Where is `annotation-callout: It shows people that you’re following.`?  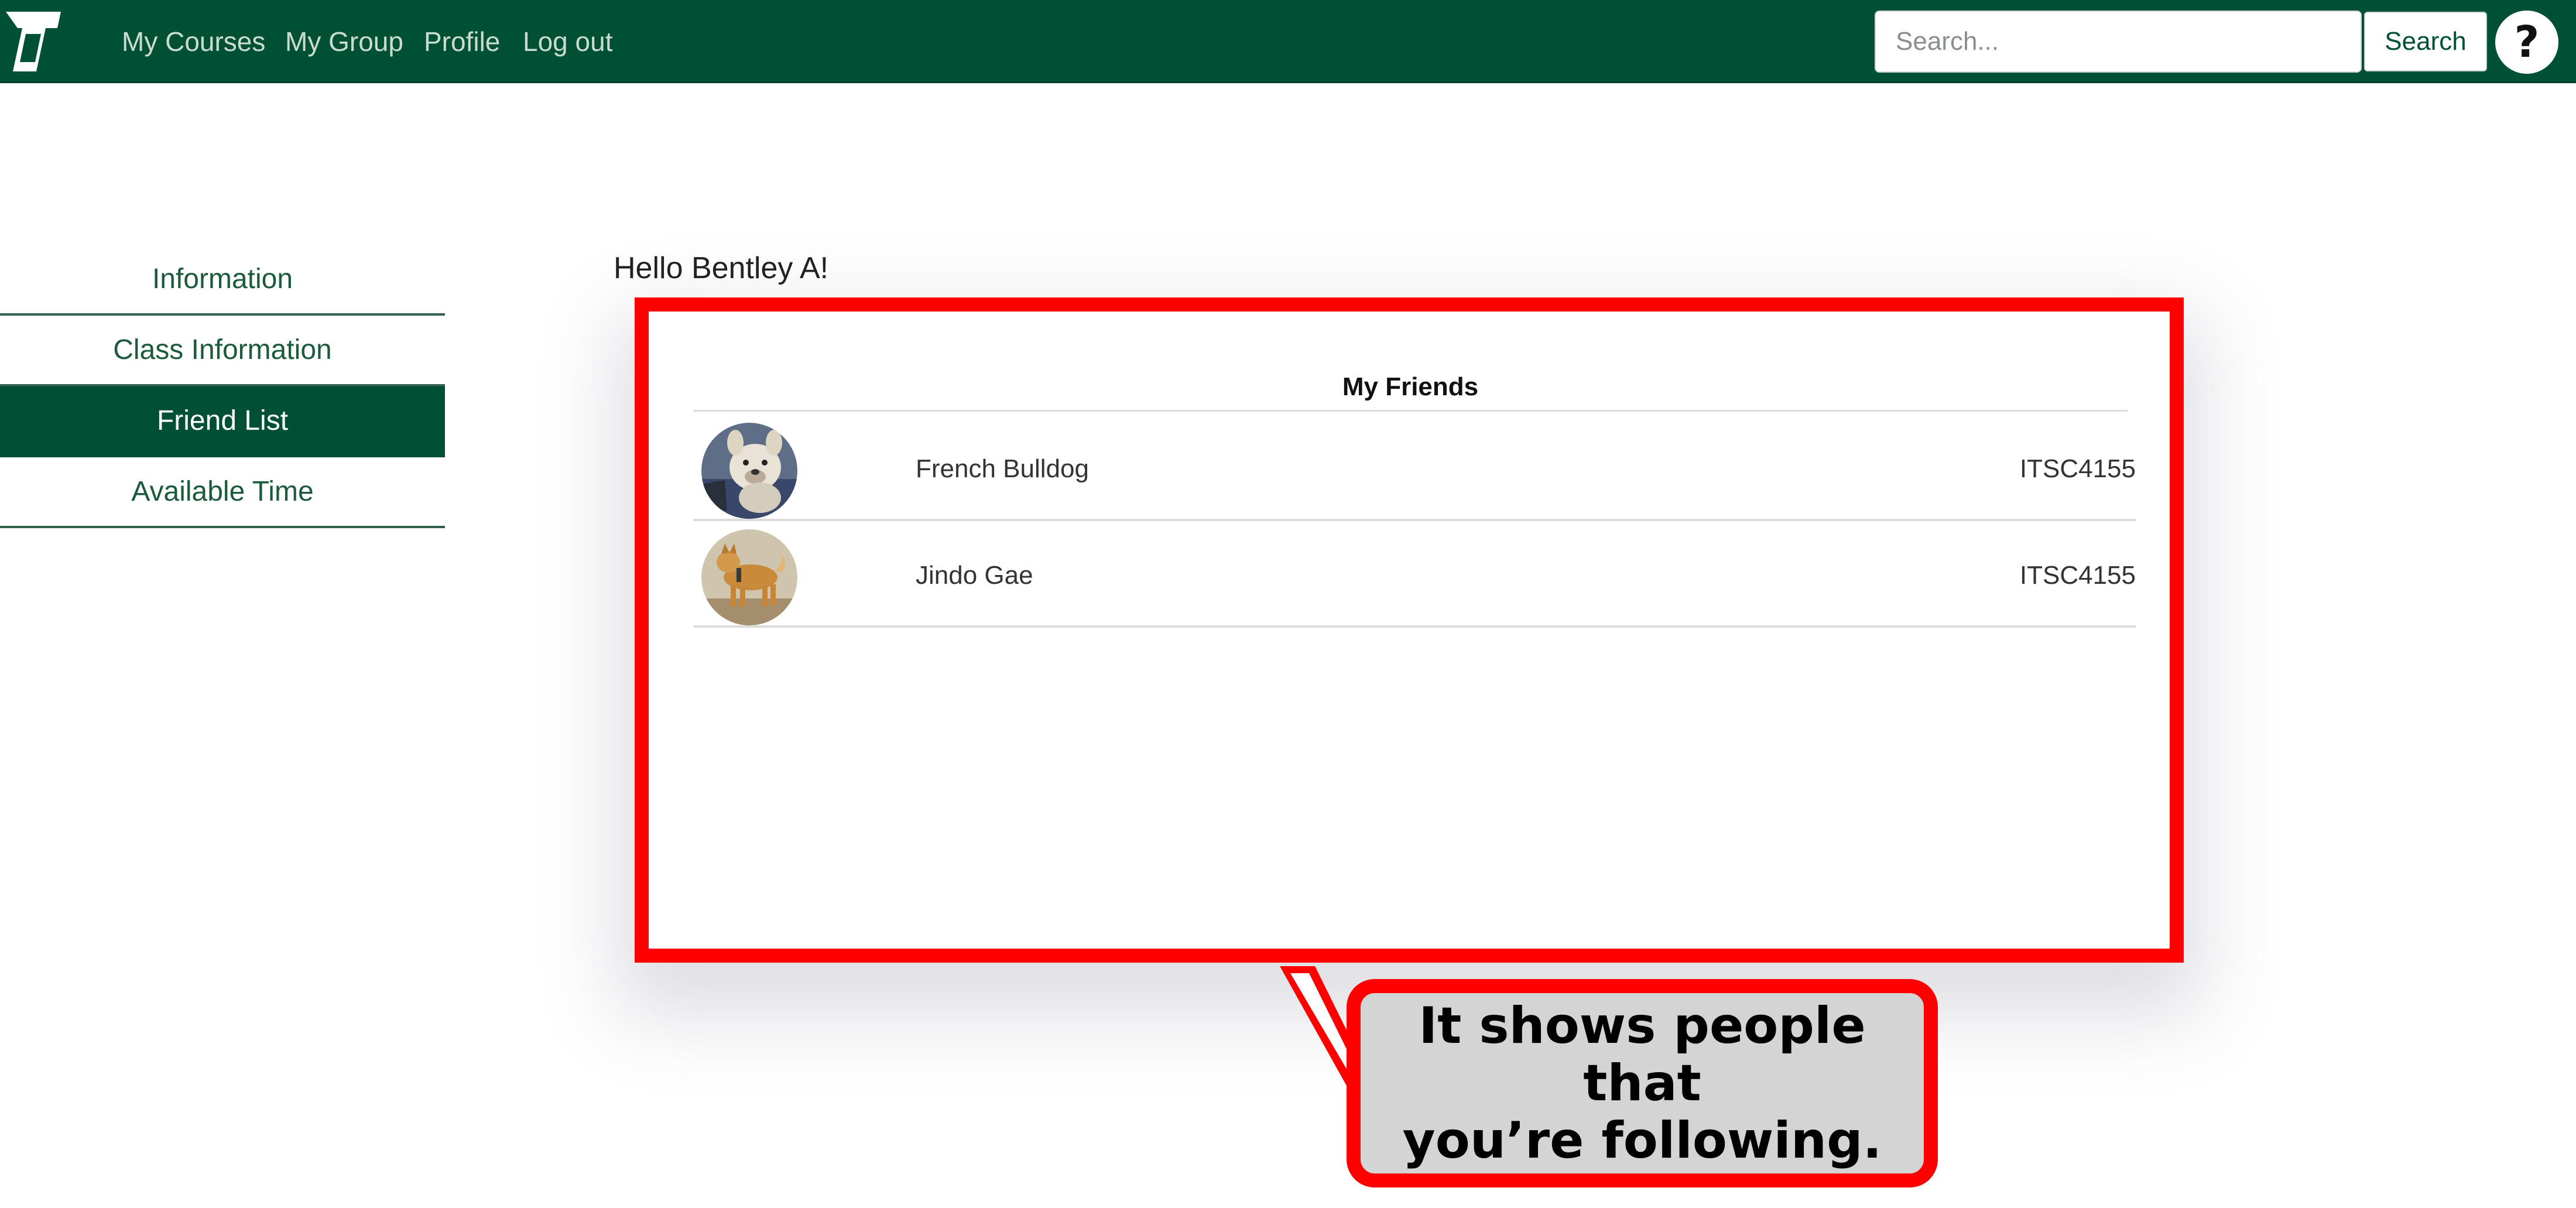 annotation-callout: It shows people that you’re following. is located at coordinates (1642, 1083).